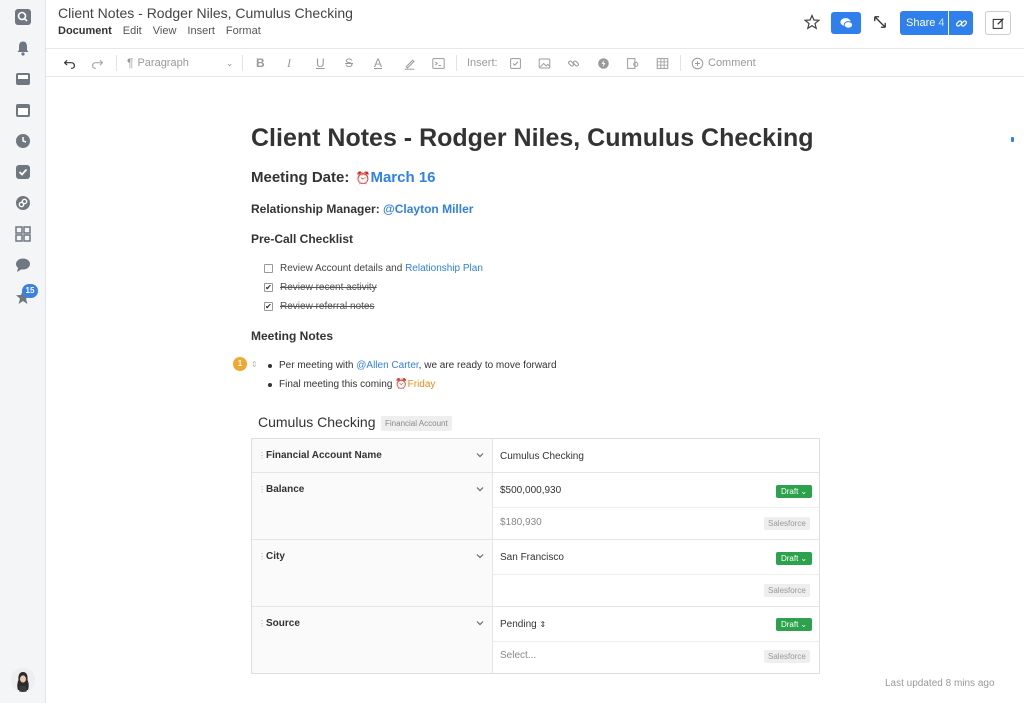  Describe the element at coordinates (940, 683) in the screenshot. I see `last-updated-text: Last updated 8 mins ago` at that location.